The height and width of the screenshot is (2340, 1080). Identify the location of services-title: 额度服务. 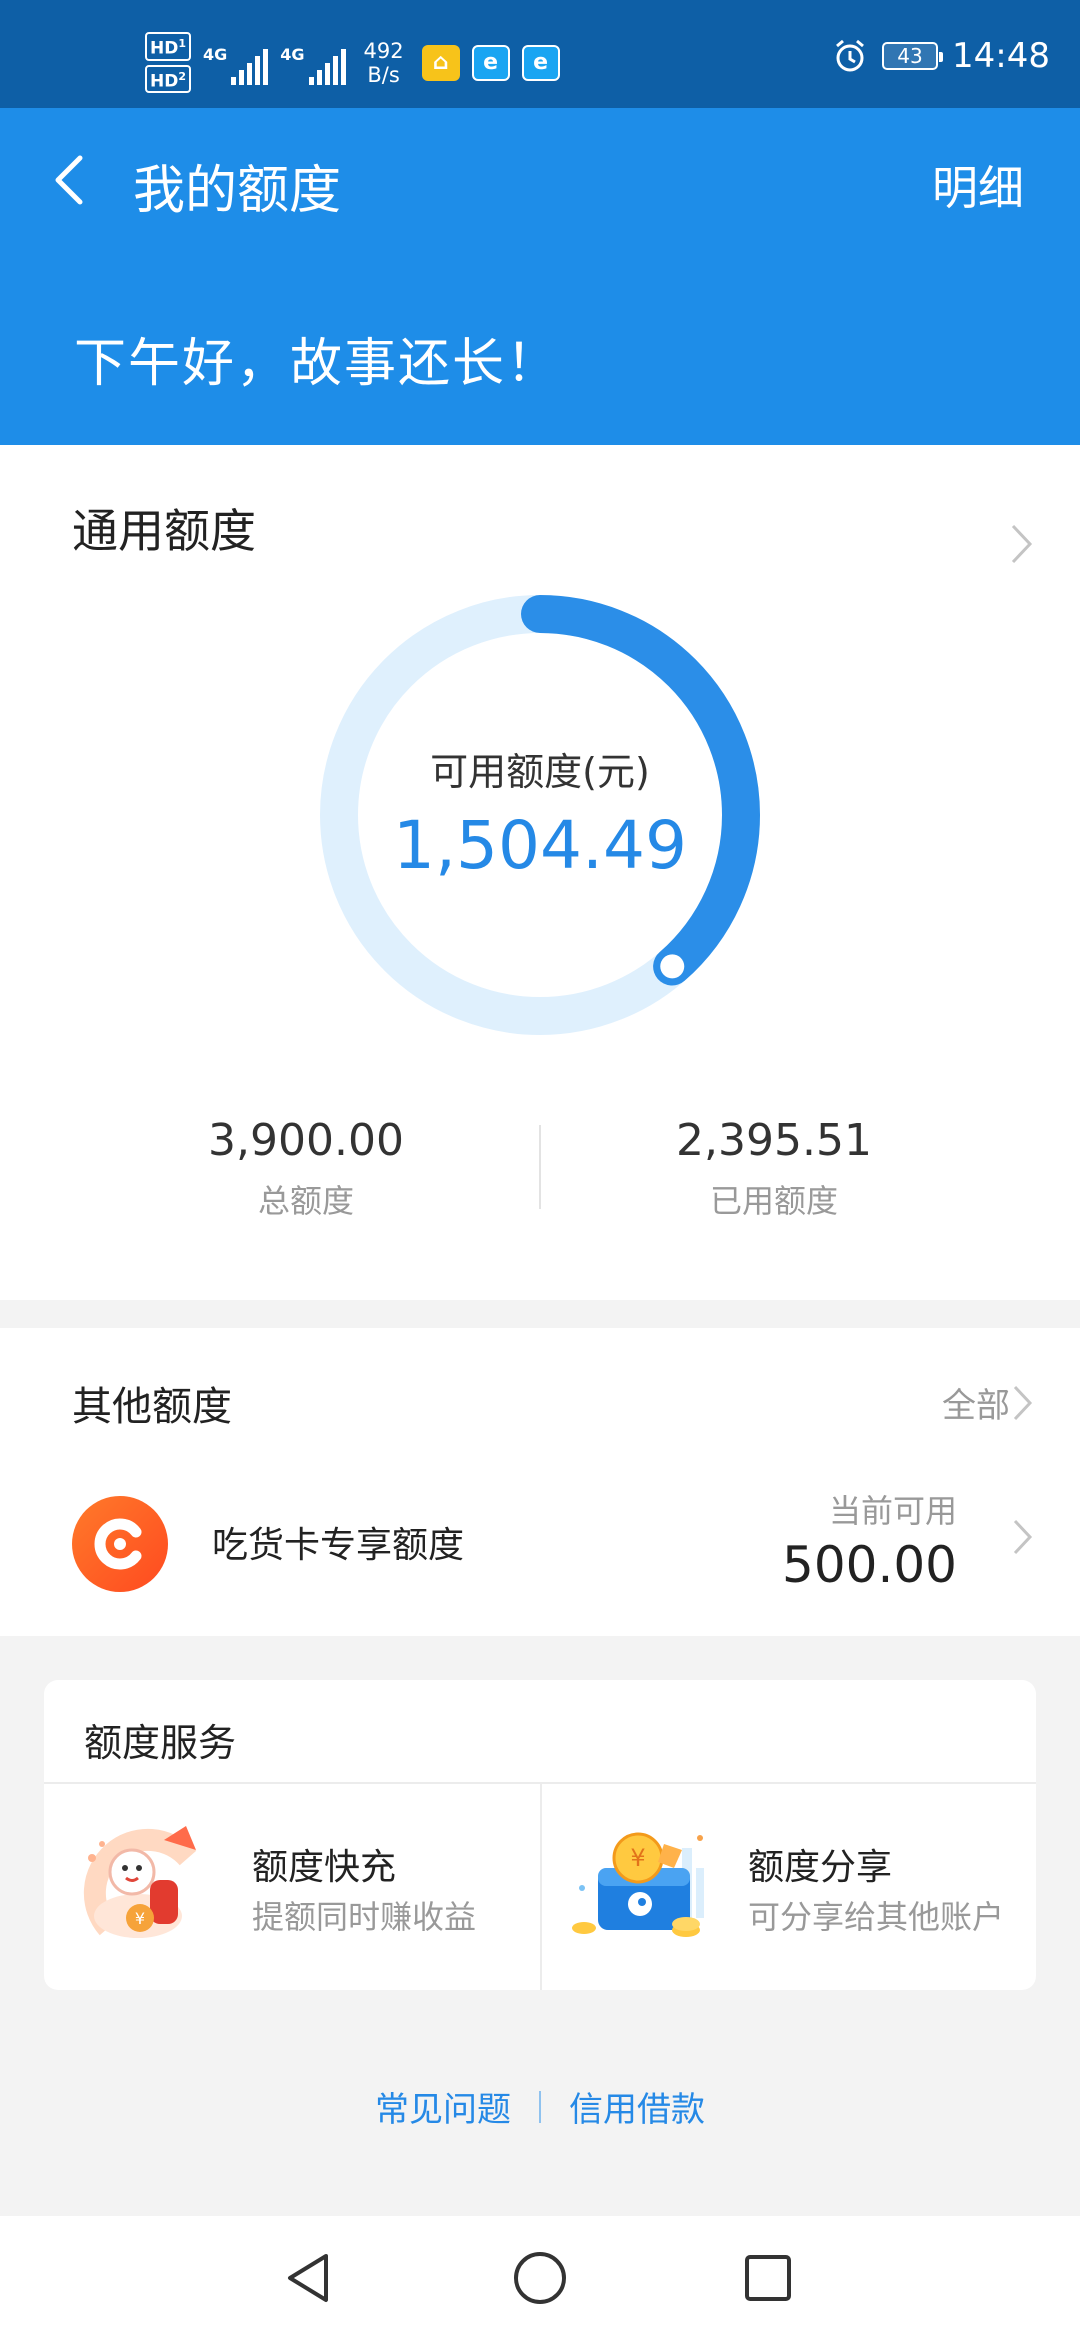
(160, 1743).